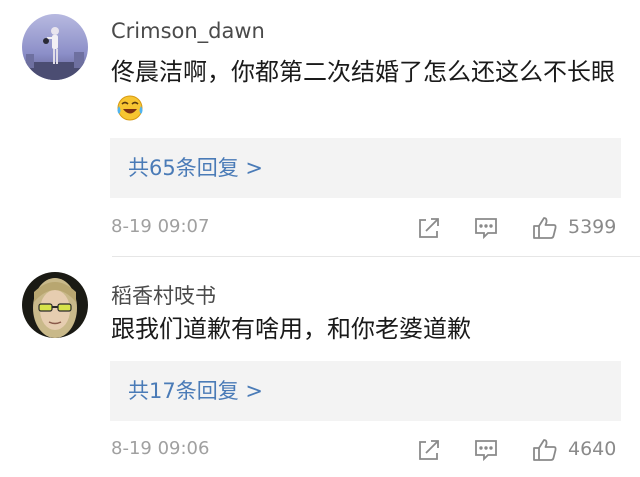  I want to click on comment-text-body: 佟晨洁啊，你都第二次结婚了怎么还这么不长眼, so click(363, 72).